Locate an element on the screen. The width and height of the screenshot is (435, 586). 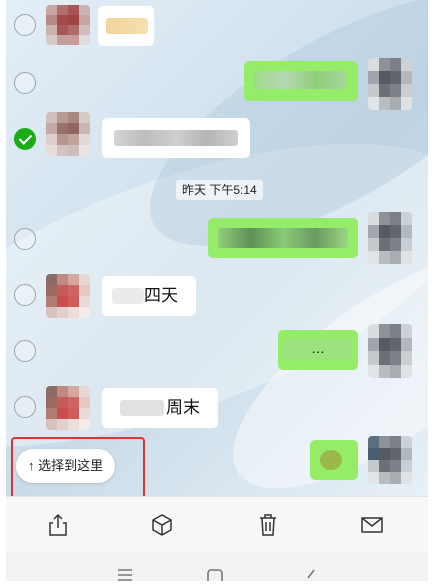
share-icon is located at coordinates (58, 525).